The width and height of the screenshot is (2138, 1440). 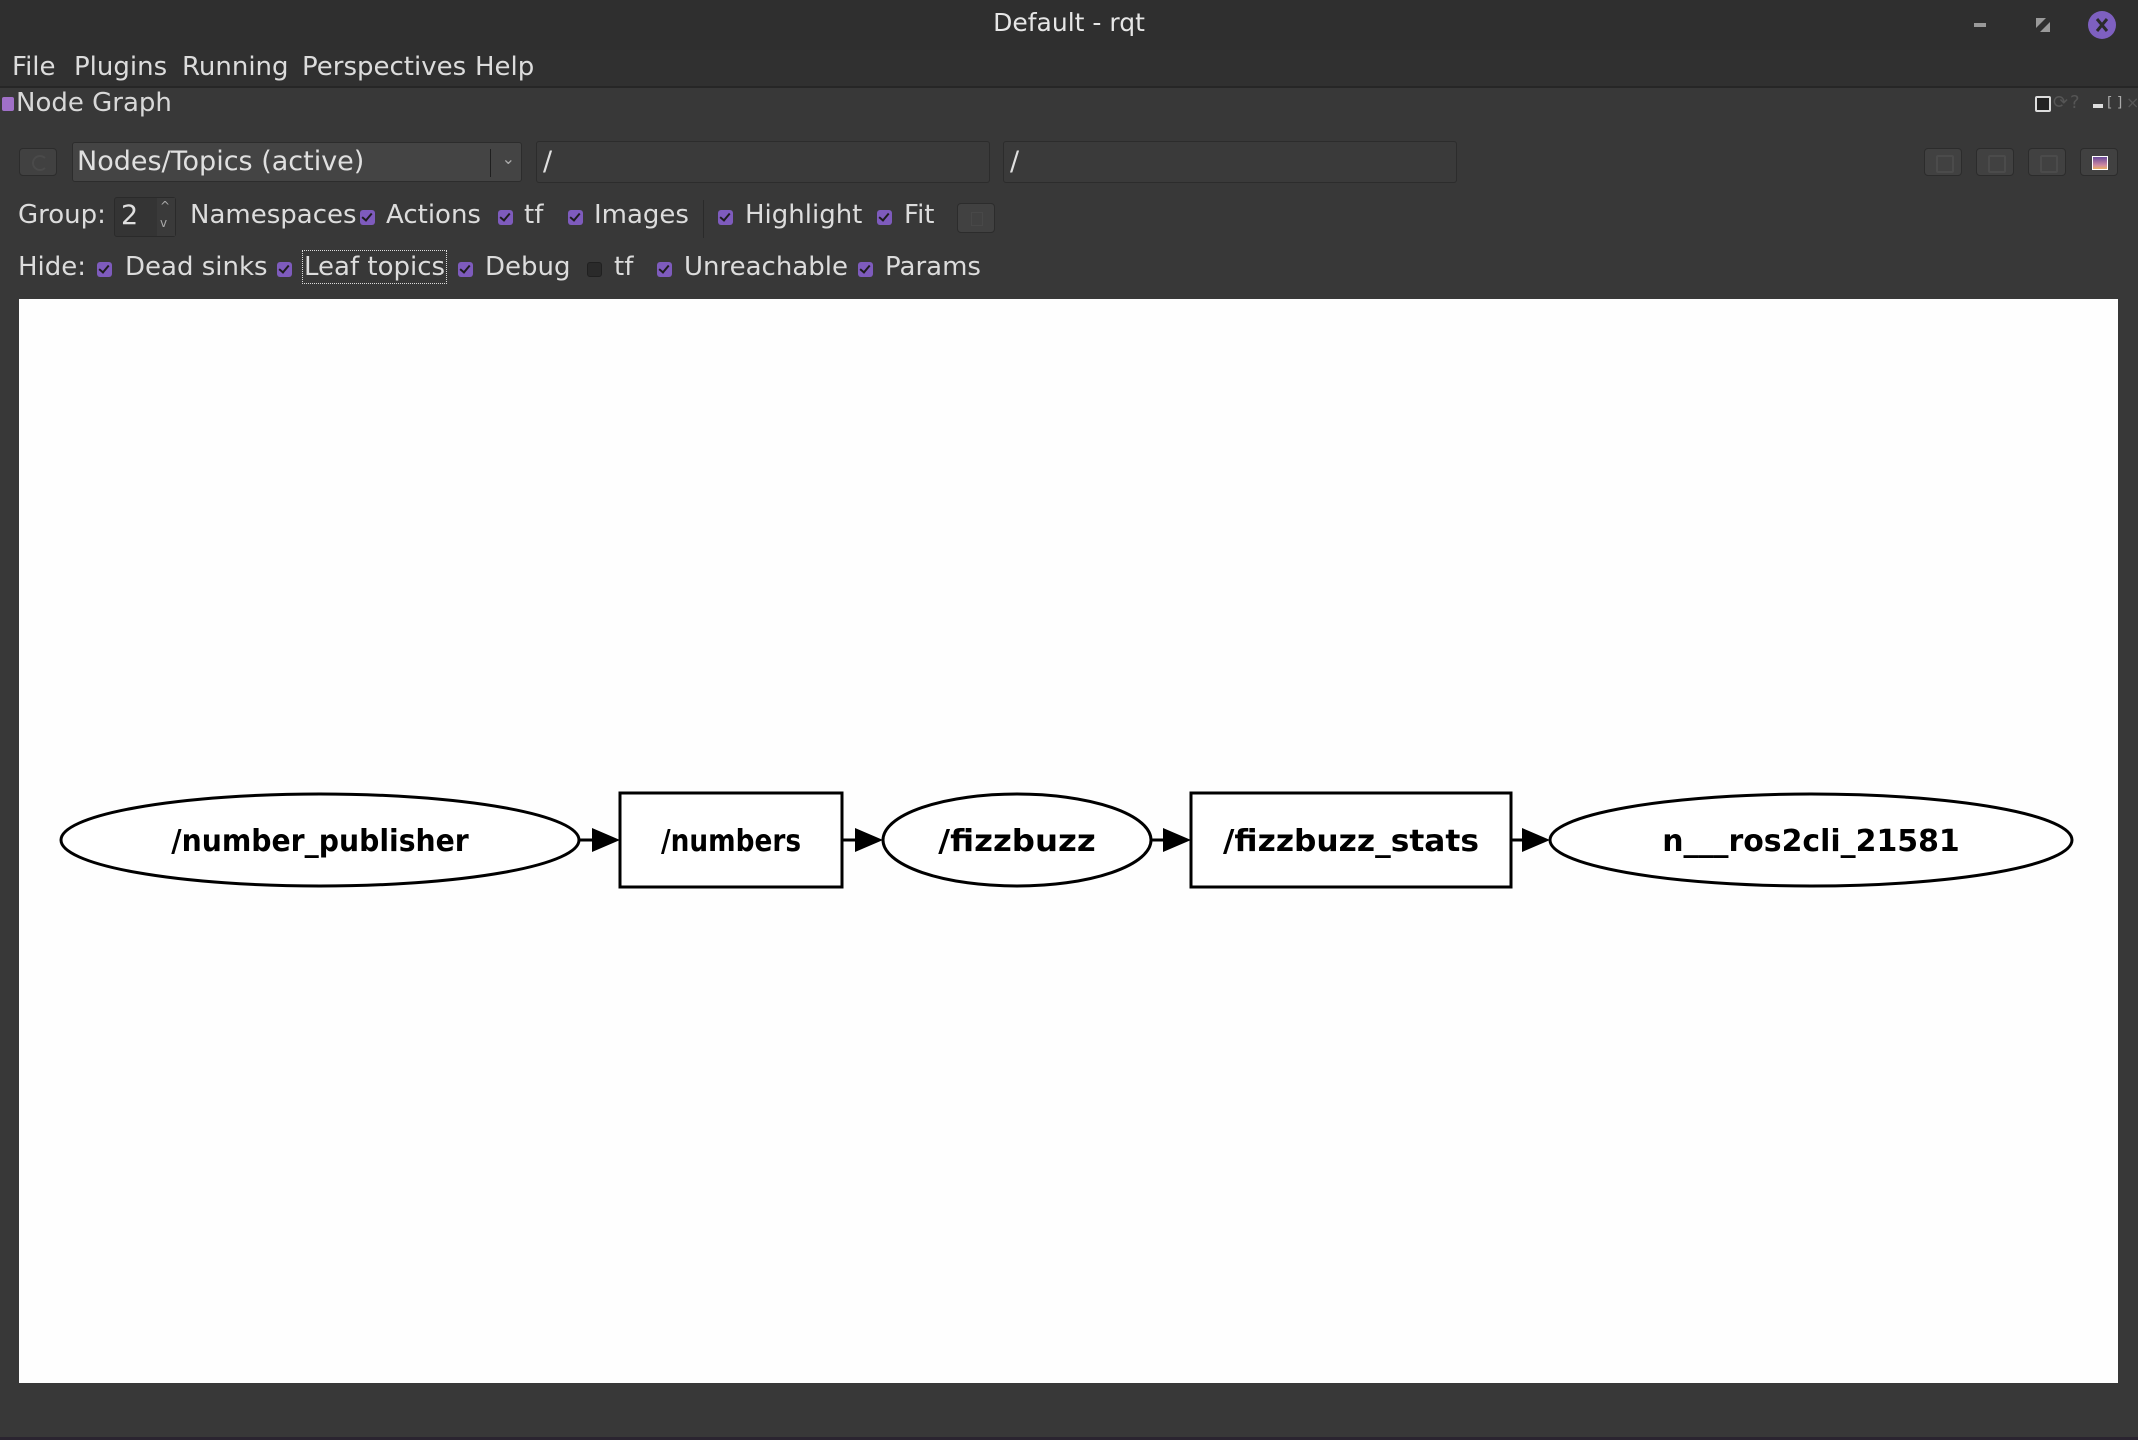 I want to click on hide-tf-label: tf, so click(x=624, y=267).